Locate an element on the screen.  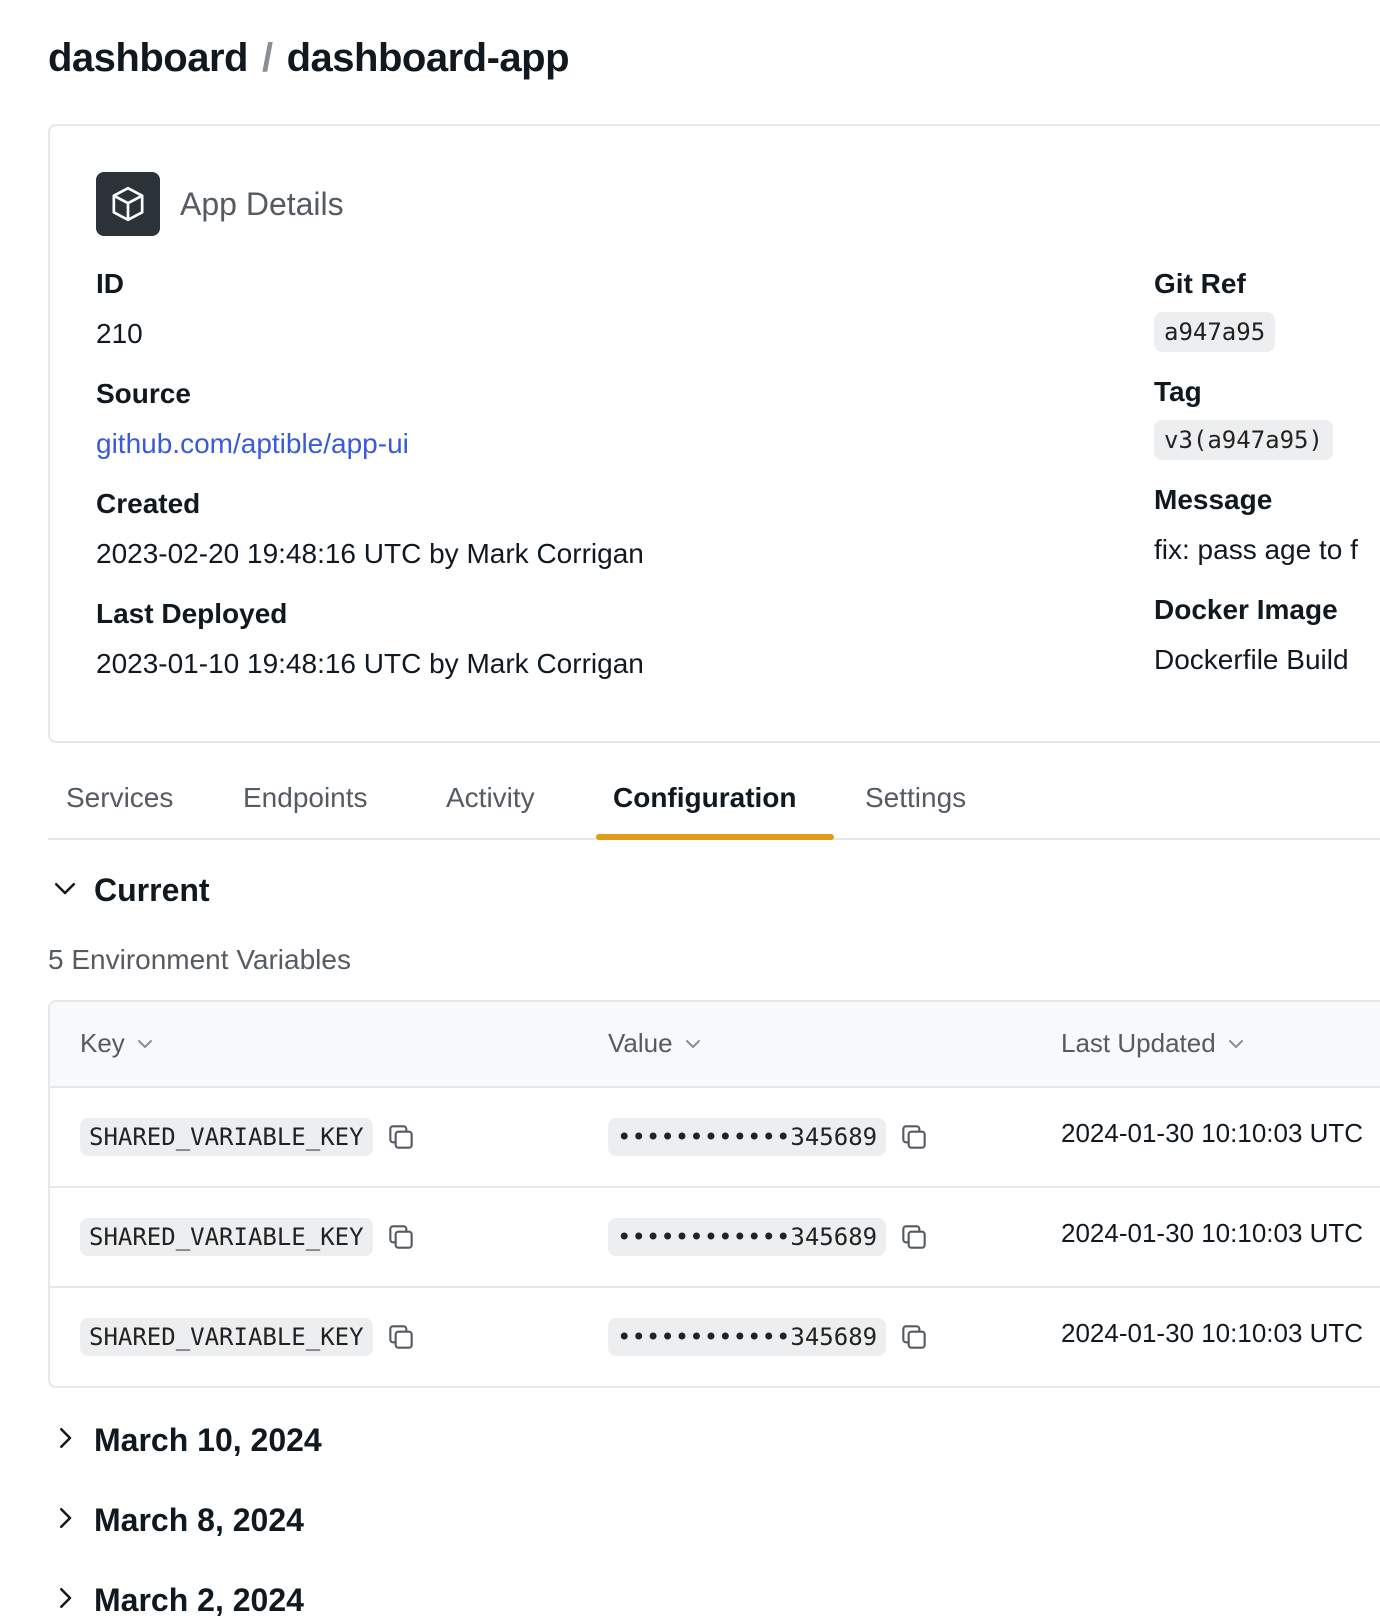
section-history-toggle: March 10, 2024 is located at coordinates (186, 1440).